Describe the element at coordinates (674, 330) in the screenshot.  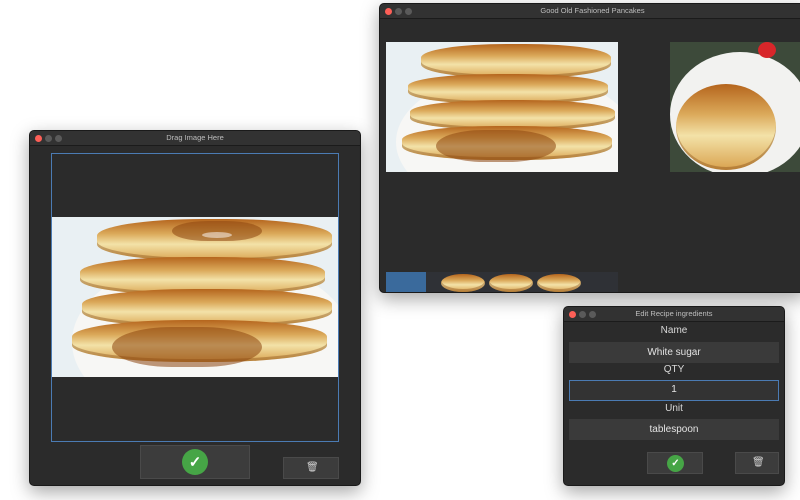
I see `name-label: Name` at that location.